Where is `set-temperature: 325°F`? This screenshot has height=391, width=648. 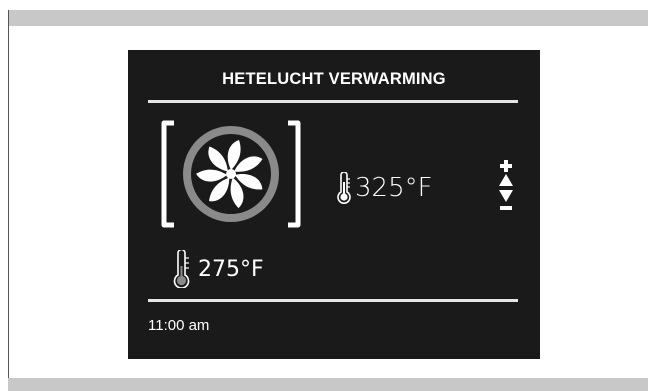 set-temperature: 325°F is located at coordinates (384, 188).